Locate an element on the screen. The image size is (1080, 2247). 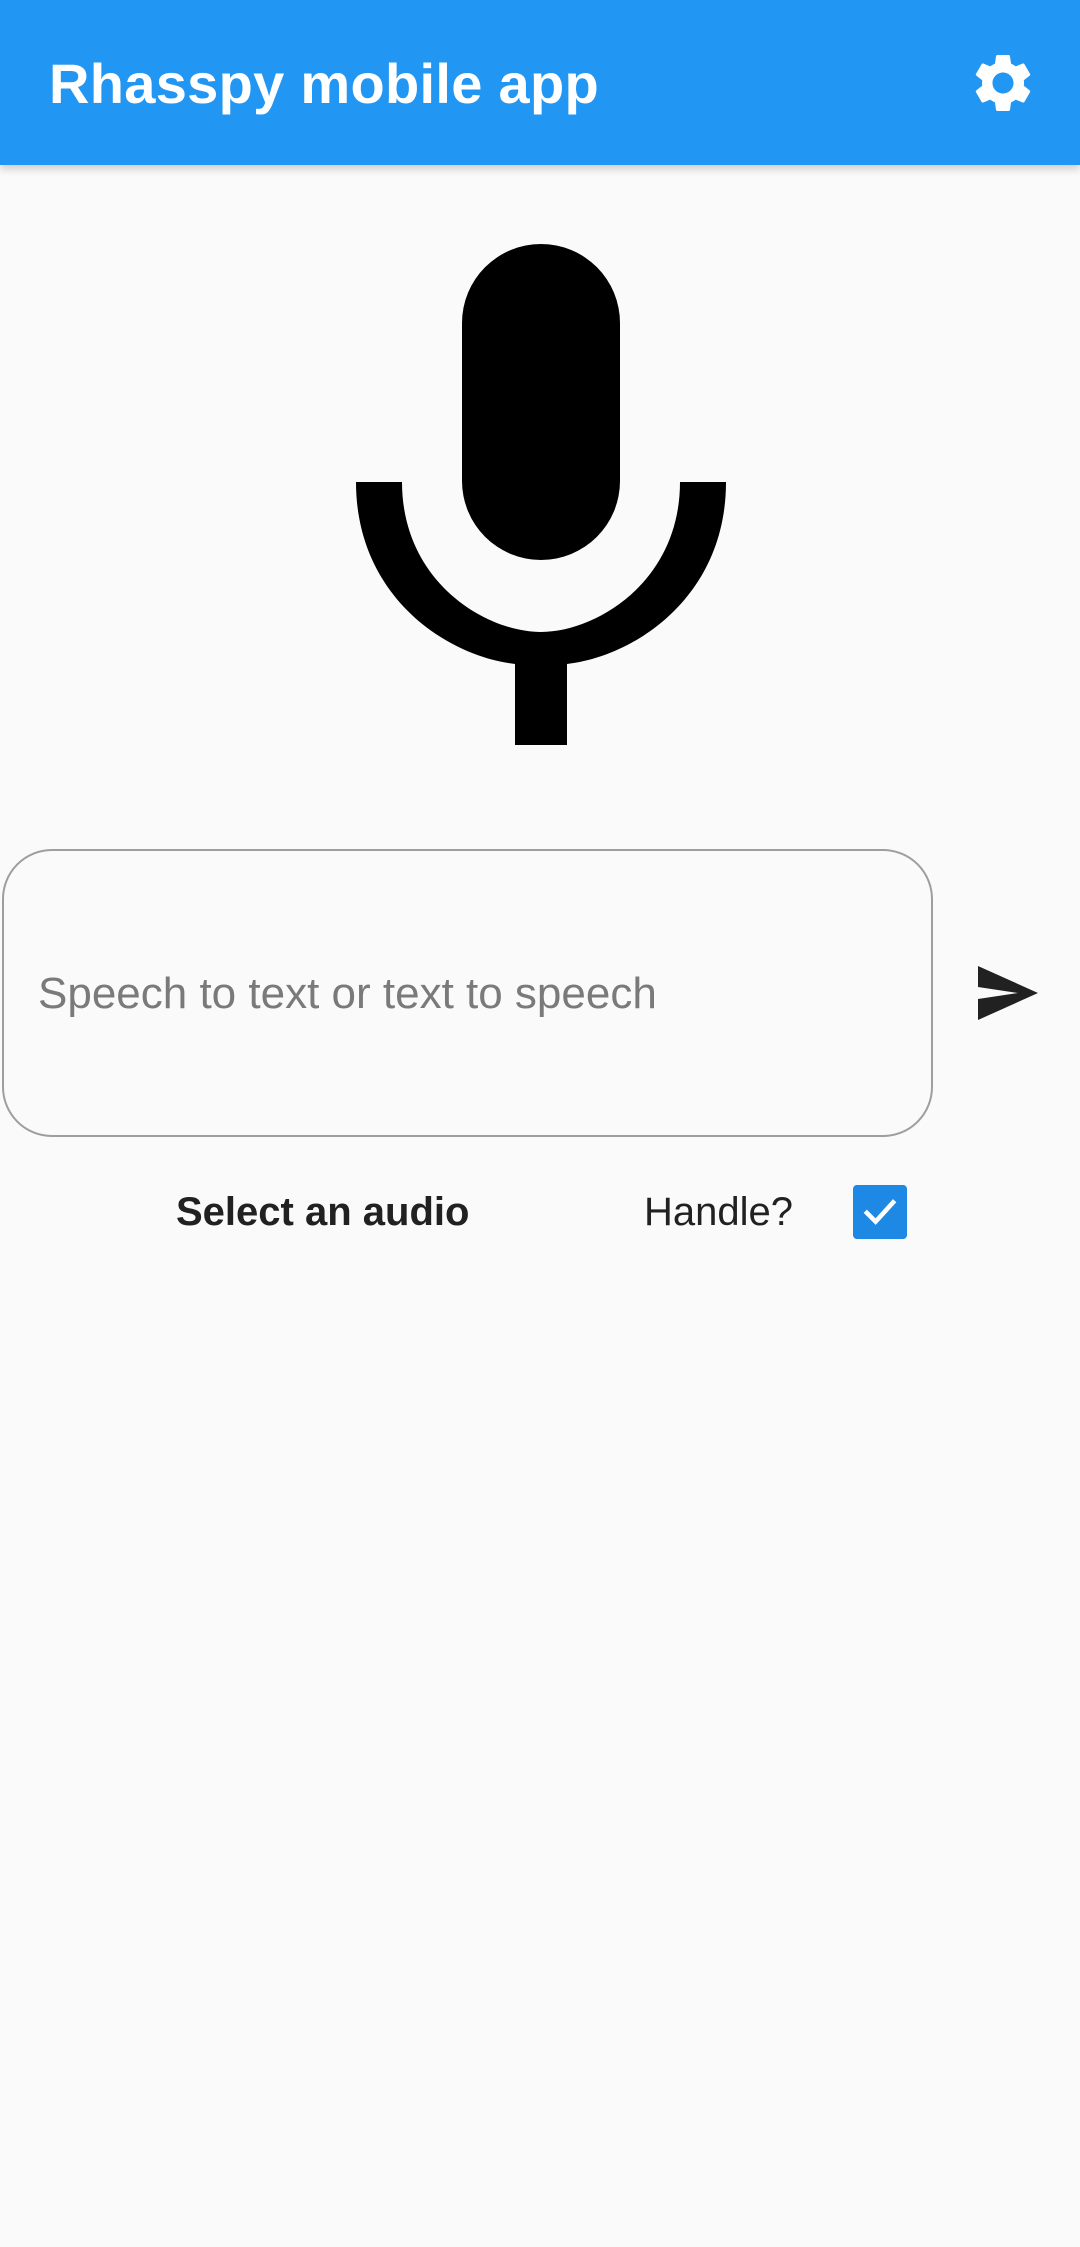
app-title: Rhasspy mobile app is located at coordinates (324, 83).